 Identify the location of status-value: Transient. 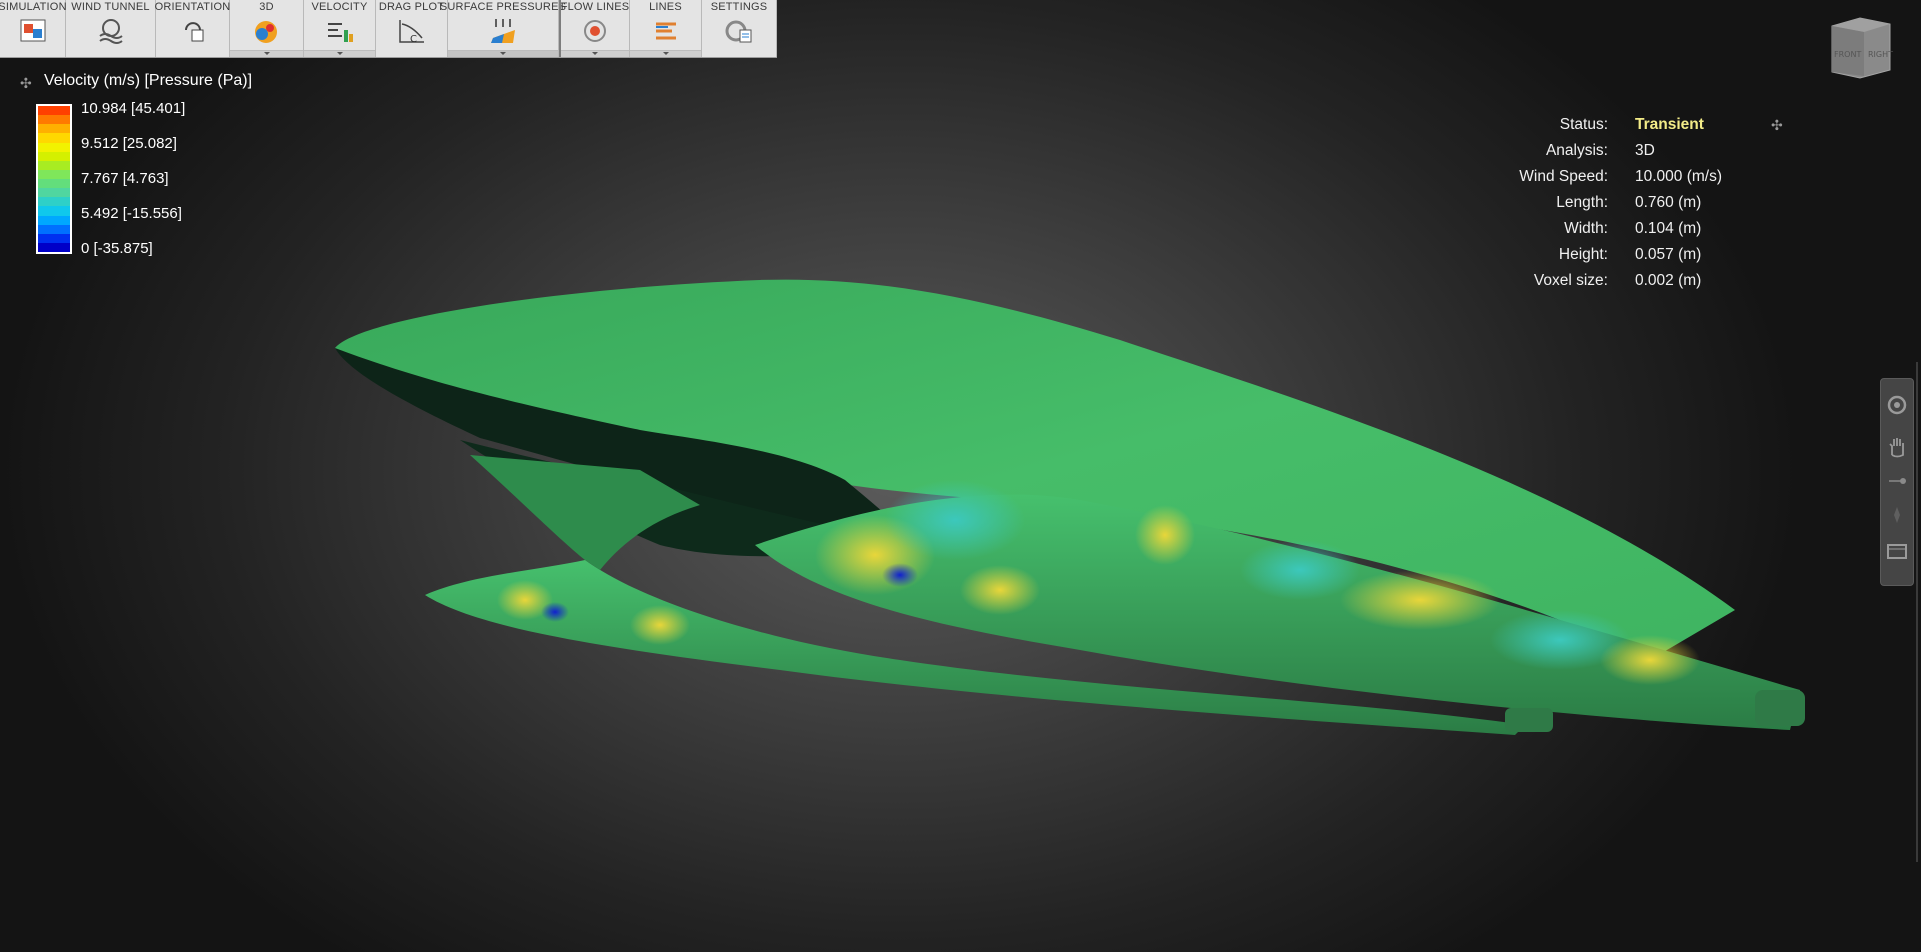
(1669, 124).